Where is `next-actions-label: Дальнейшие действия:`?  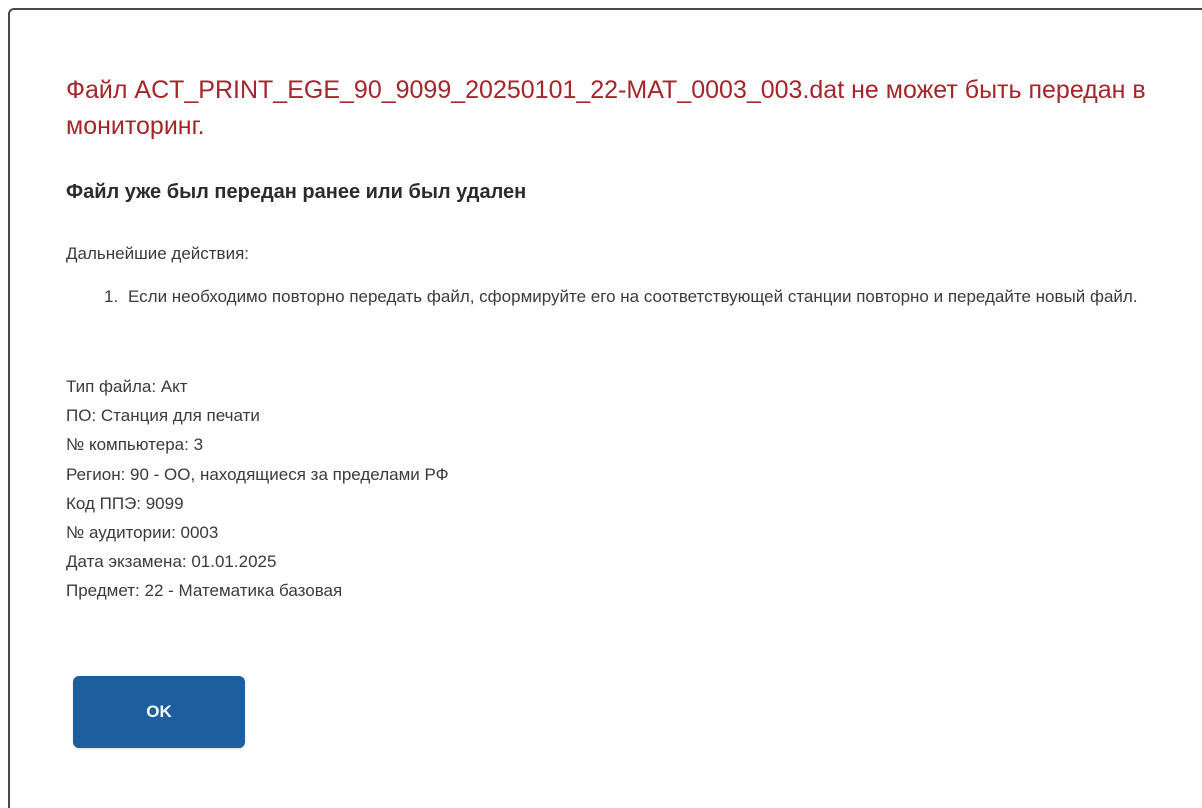 next-actions-label: Дальнейшие действия: is located at coordinates (158, 253).